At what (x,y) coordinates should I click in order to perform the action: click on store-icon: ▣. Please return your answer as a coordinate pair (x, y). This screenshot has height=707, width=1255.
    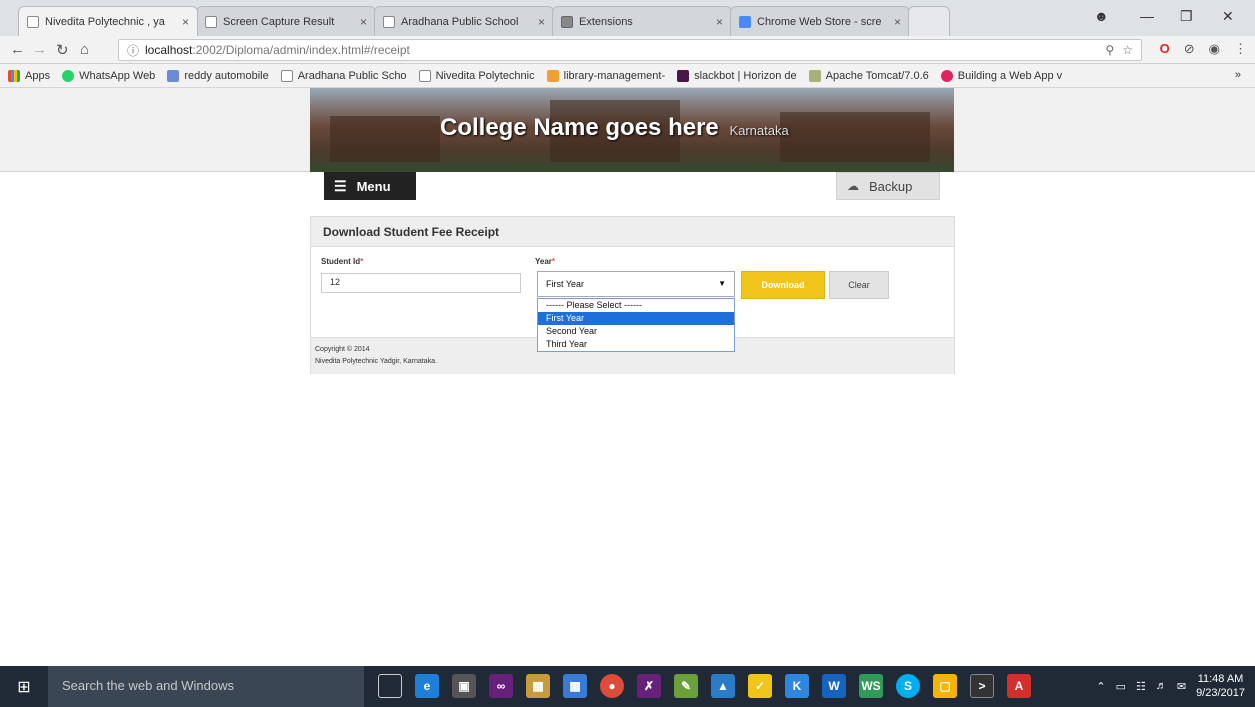
    Looking at the image, I should click on (464, 686).